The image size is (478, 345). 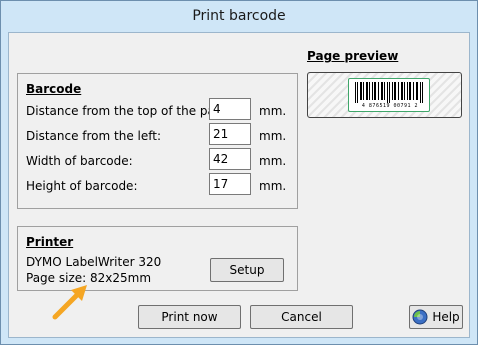 I want to click on page-preview: 4 876519 00791 2, so click(x=384, y=95).